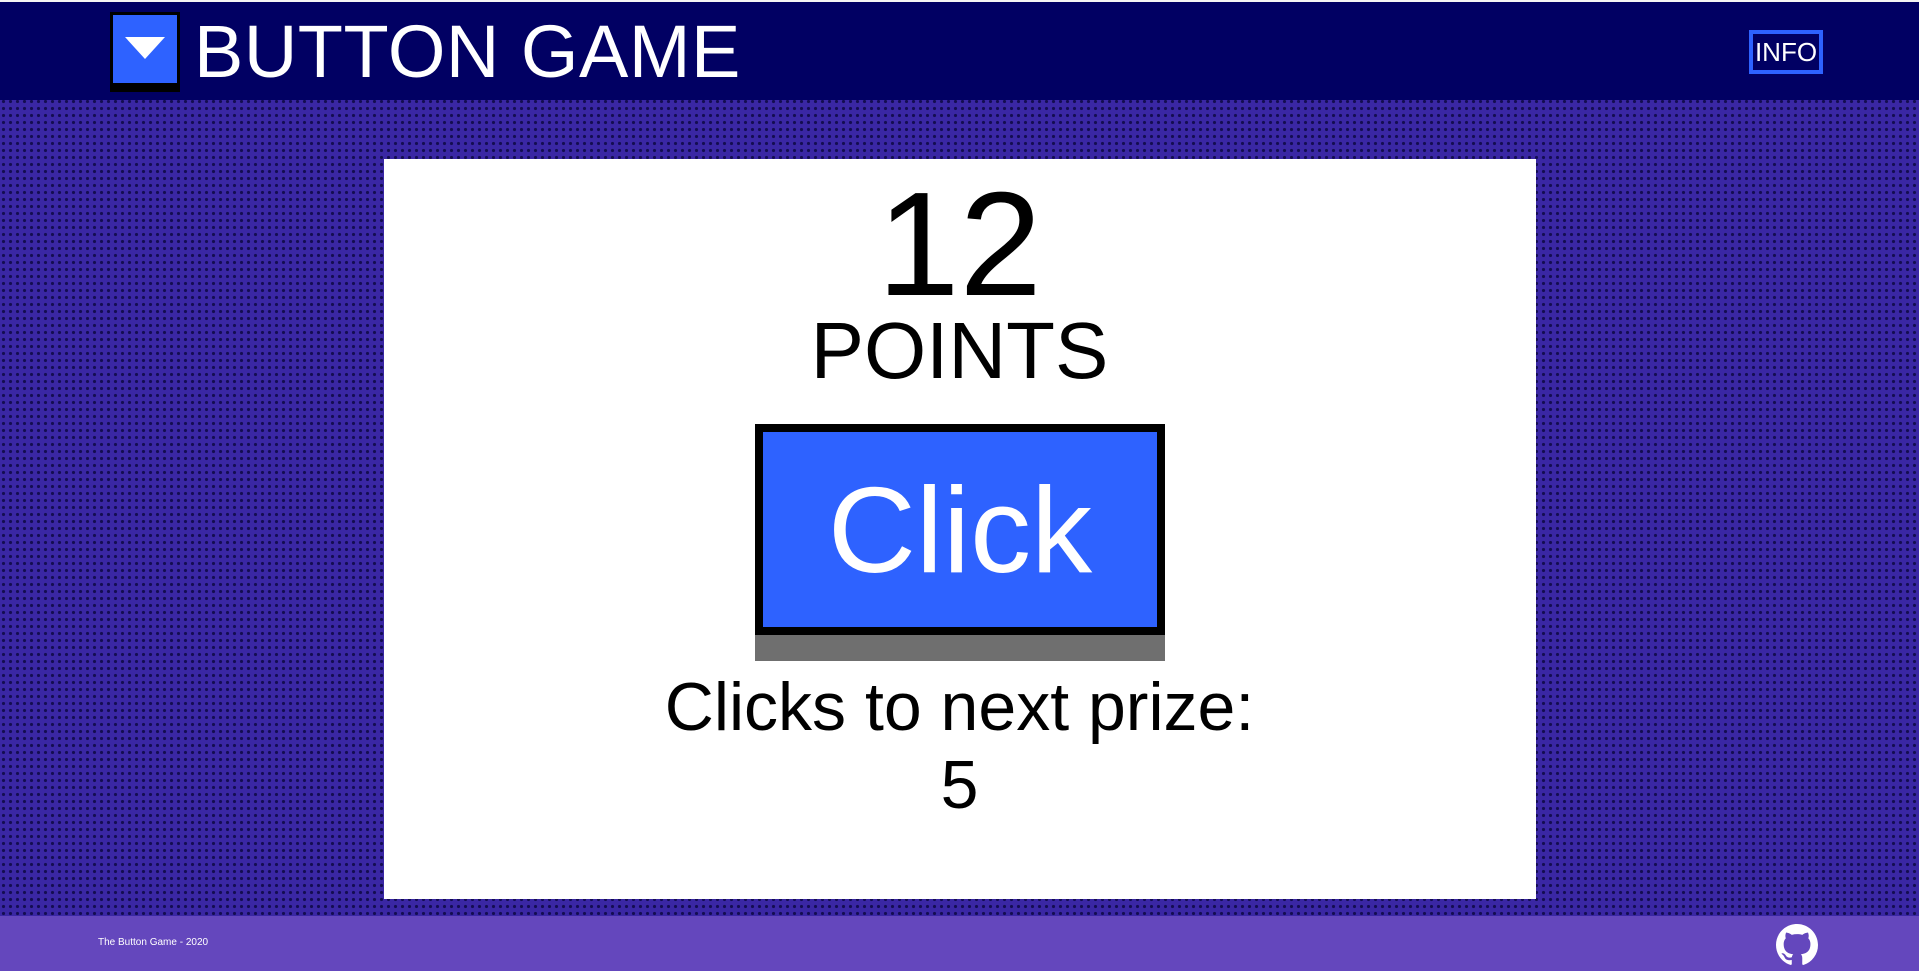 The height and width of the screenshot is (971, 1919). What do you see at coordinates (959, 785) in the screenshot?
I see `next-prize-count: 5` at bounding box center [959, 785].